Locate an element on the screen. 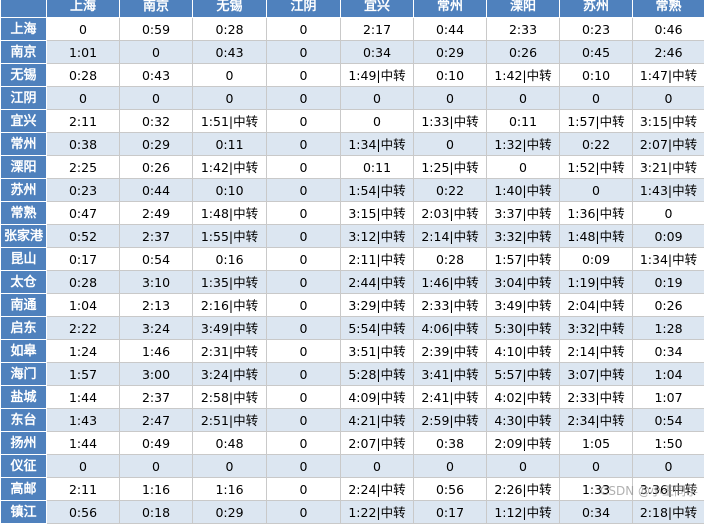 The image size is (704, 524). row-header: 张家港 is located at coordinates (24, 236).